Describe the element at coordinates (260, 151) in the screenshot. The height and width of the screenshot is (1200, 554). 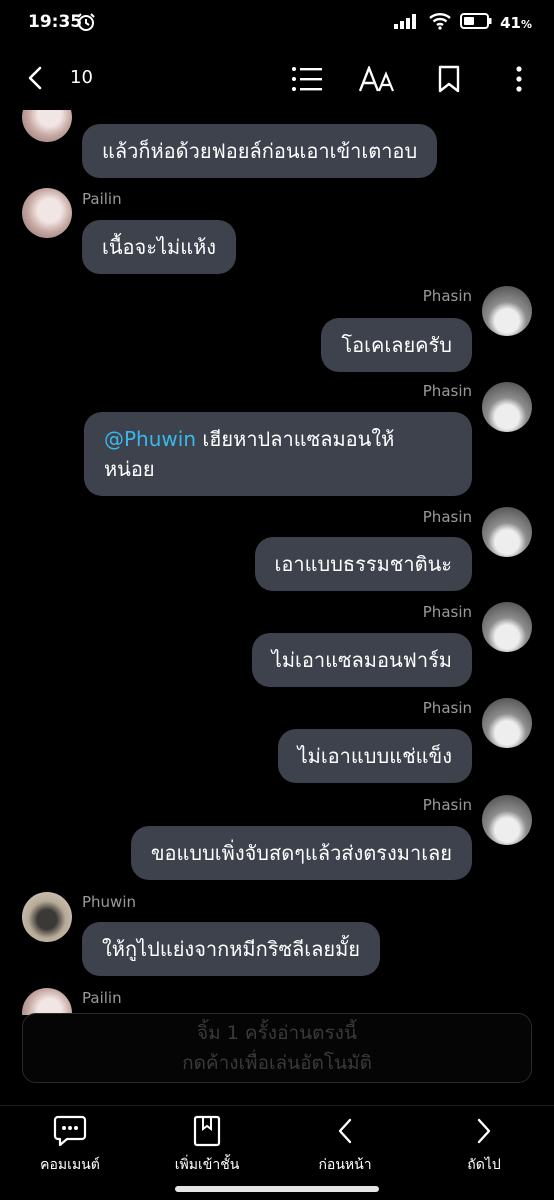
I see `message-bubble: แล้วก็ห่อด้วยฟอยล์ก่อนเอาเข้าเตาอบ` at that location.